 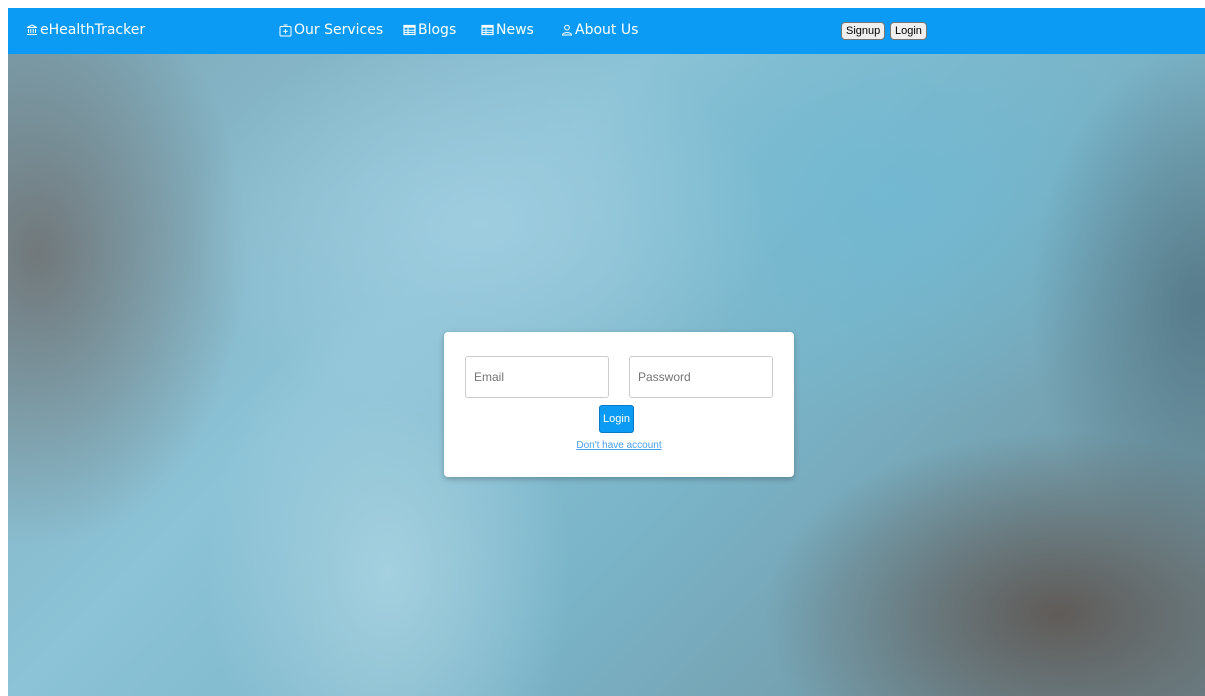 I want to click on nav-our-services-label: Our Services, so click(x=339, y=30).